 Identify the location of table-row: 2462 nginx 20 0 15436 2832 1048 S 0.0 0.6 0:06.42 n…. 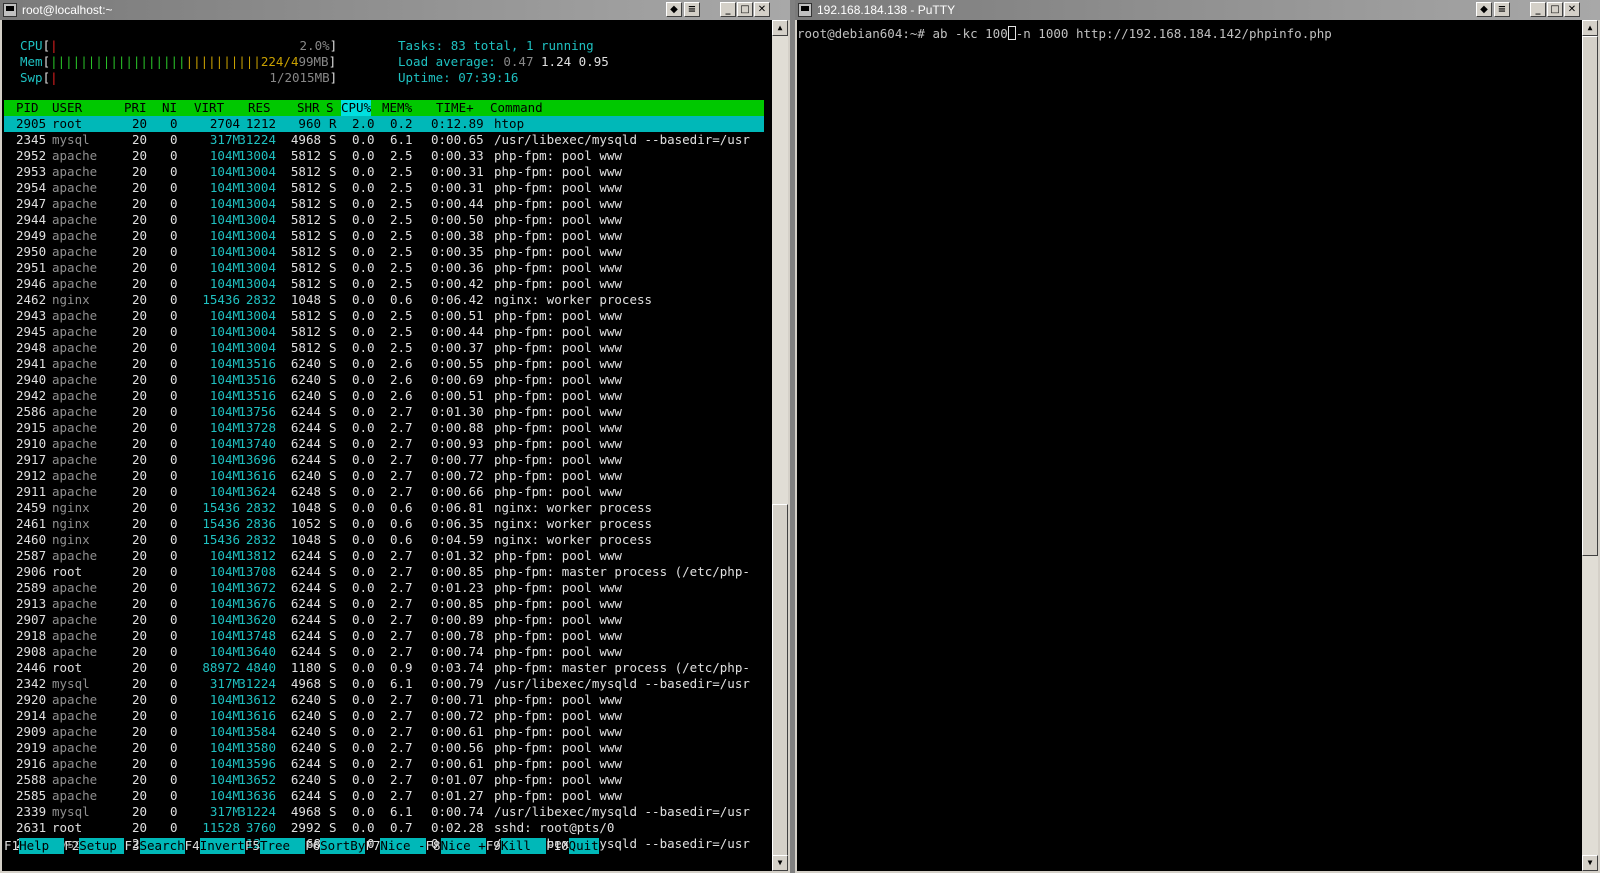
(384, 300).